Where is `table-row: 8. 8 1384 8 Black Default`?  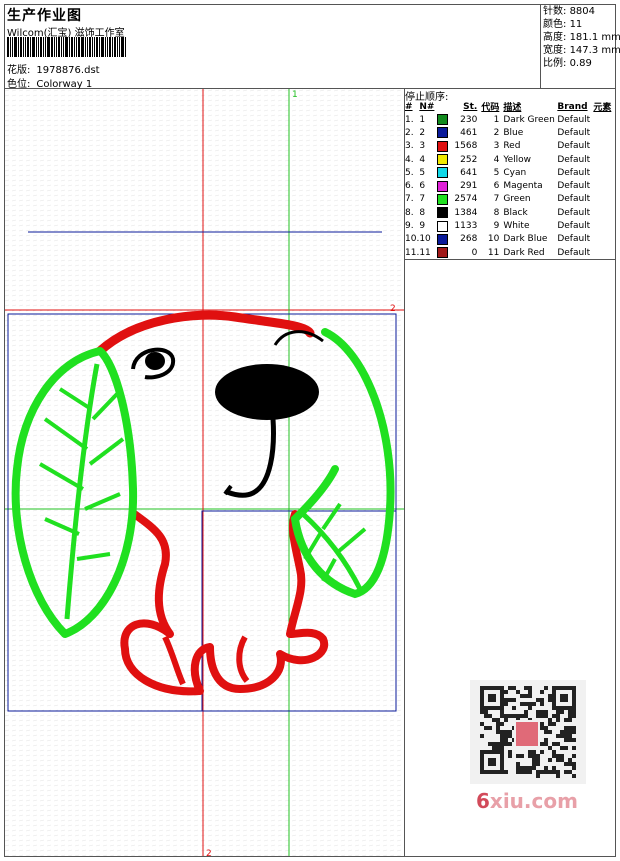
table-row: 8. 8 1384 8 Black Default is located at coordinates (510, 212).